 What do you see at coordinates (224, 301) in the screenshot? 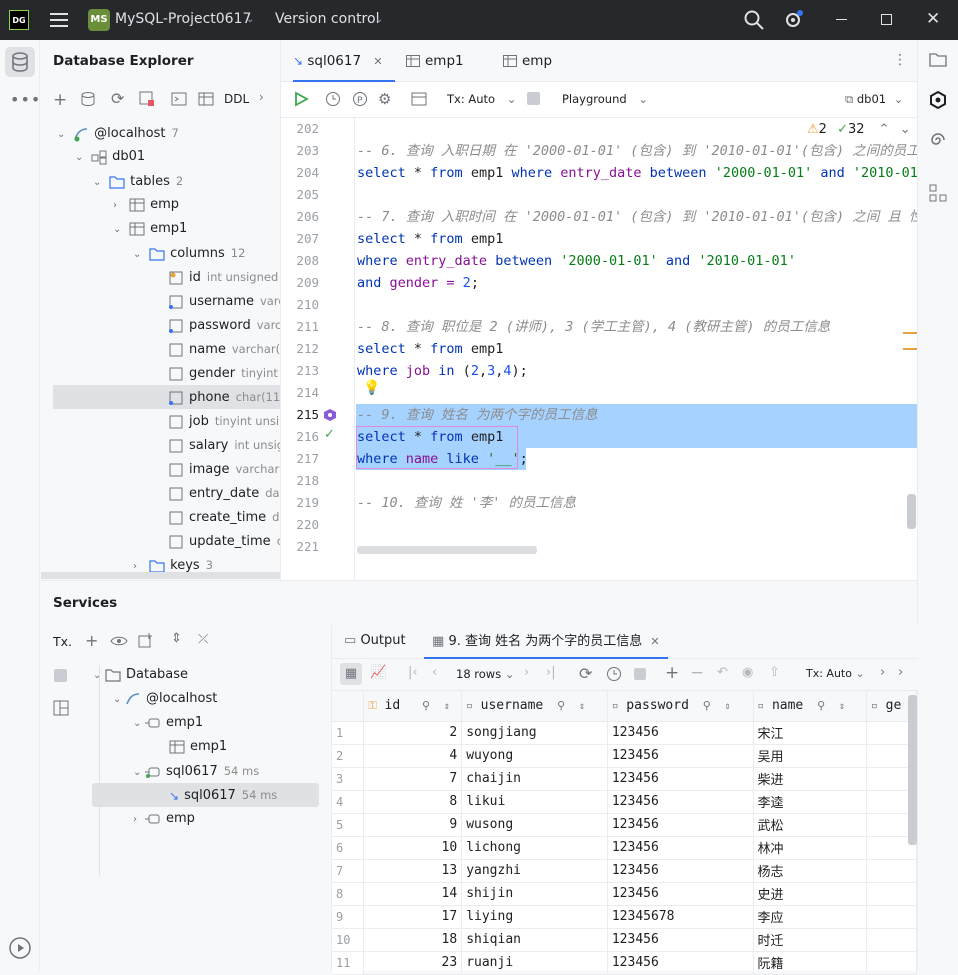
I see `tree-column: username varc` at bounding box center [224, 301].